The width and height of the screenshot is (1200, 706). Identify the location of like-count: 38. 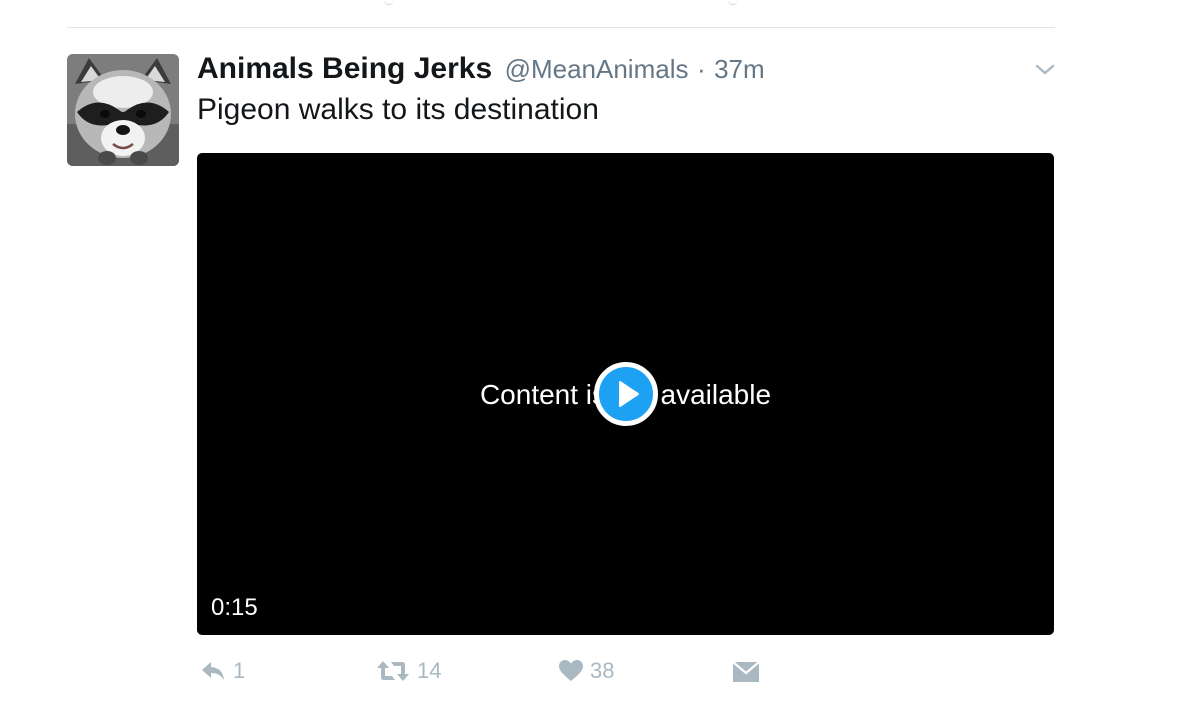
(602, 670).